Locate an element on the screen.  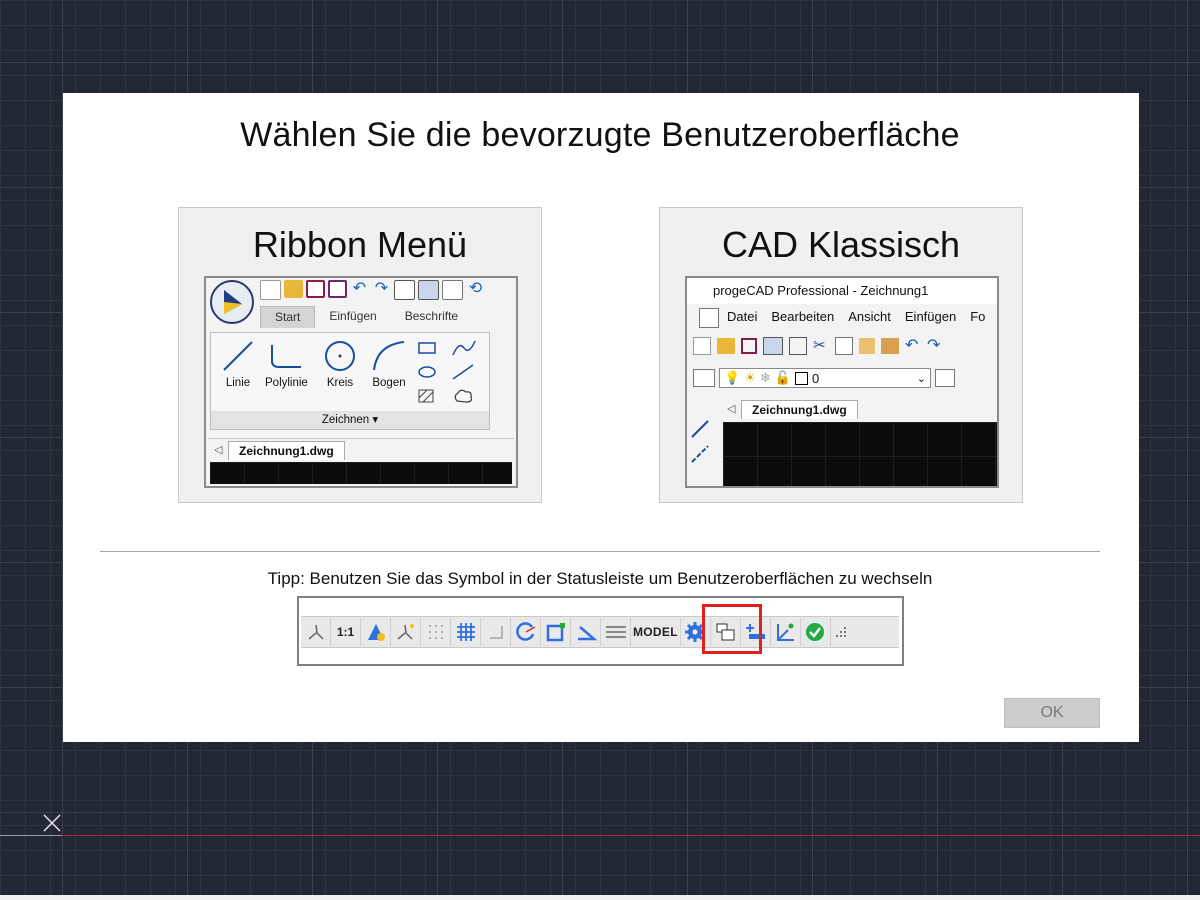
menu-insert: Einfügen is located at coordinates (930, 316).